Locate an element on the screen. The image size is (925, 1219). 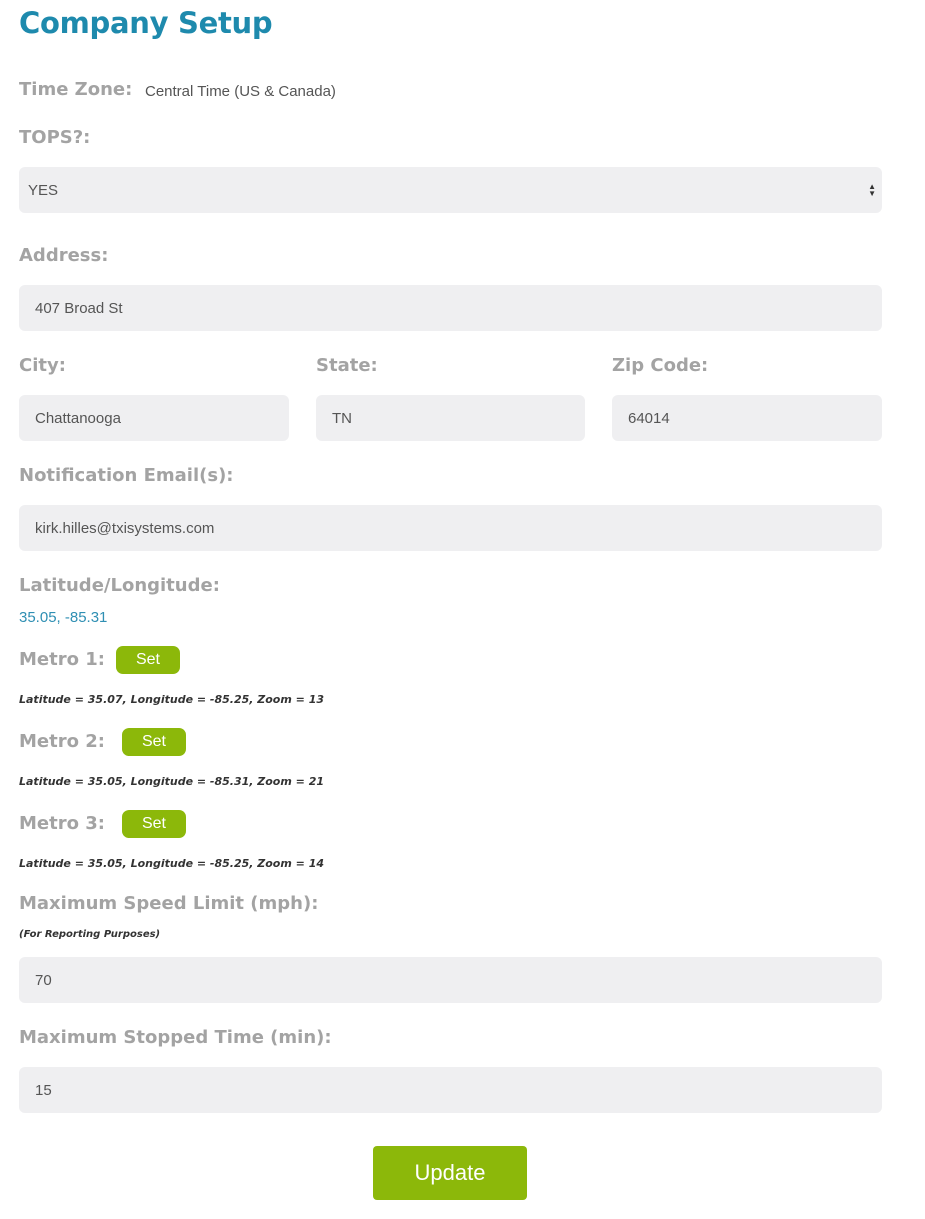
max-stopped-label: Maximum Stopped Time (min): is located at coordinates (175, 1037).